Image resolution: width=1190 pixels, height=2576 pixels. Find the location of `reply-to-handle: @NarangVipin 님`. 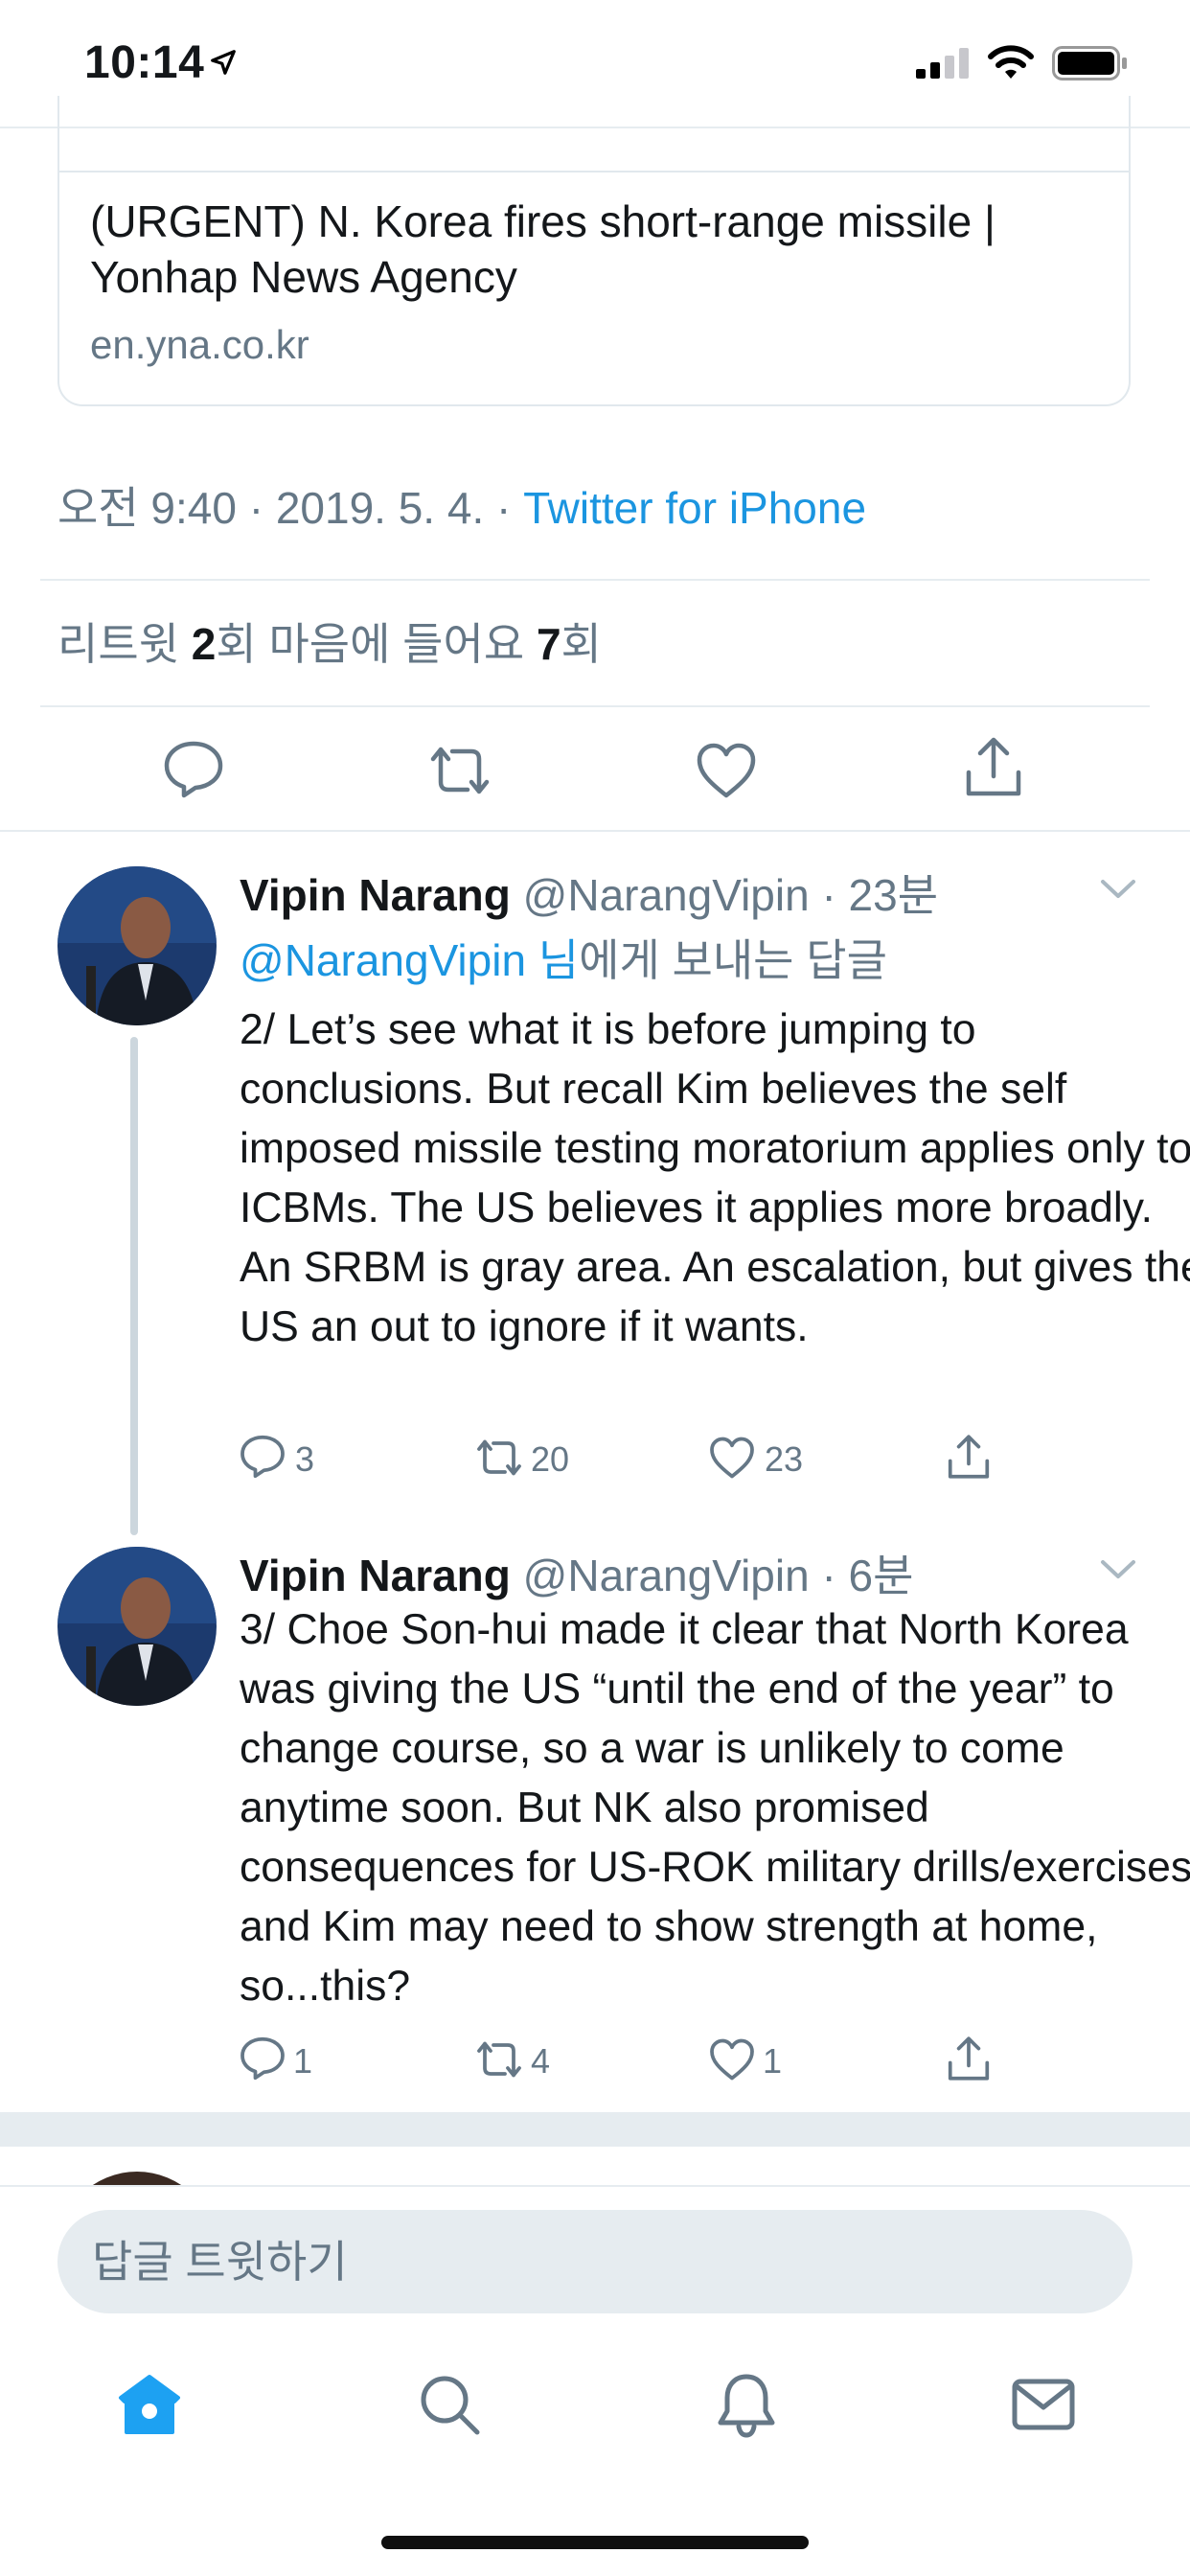

reply-to-handle: @NarangVipin 님 is located at coordinates (410, 960).